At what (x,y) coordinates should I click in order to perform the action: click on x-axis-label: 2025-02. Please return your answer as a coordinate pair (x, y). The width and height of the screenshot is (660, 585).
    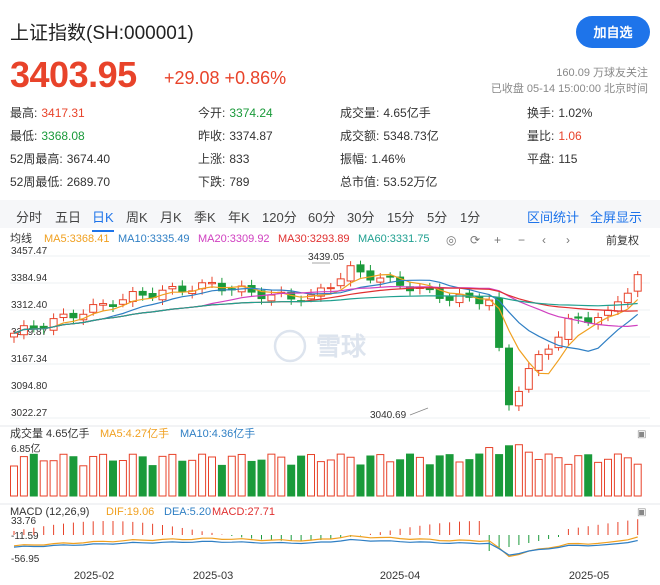
    Looking at the image, I should click on (94, 576).